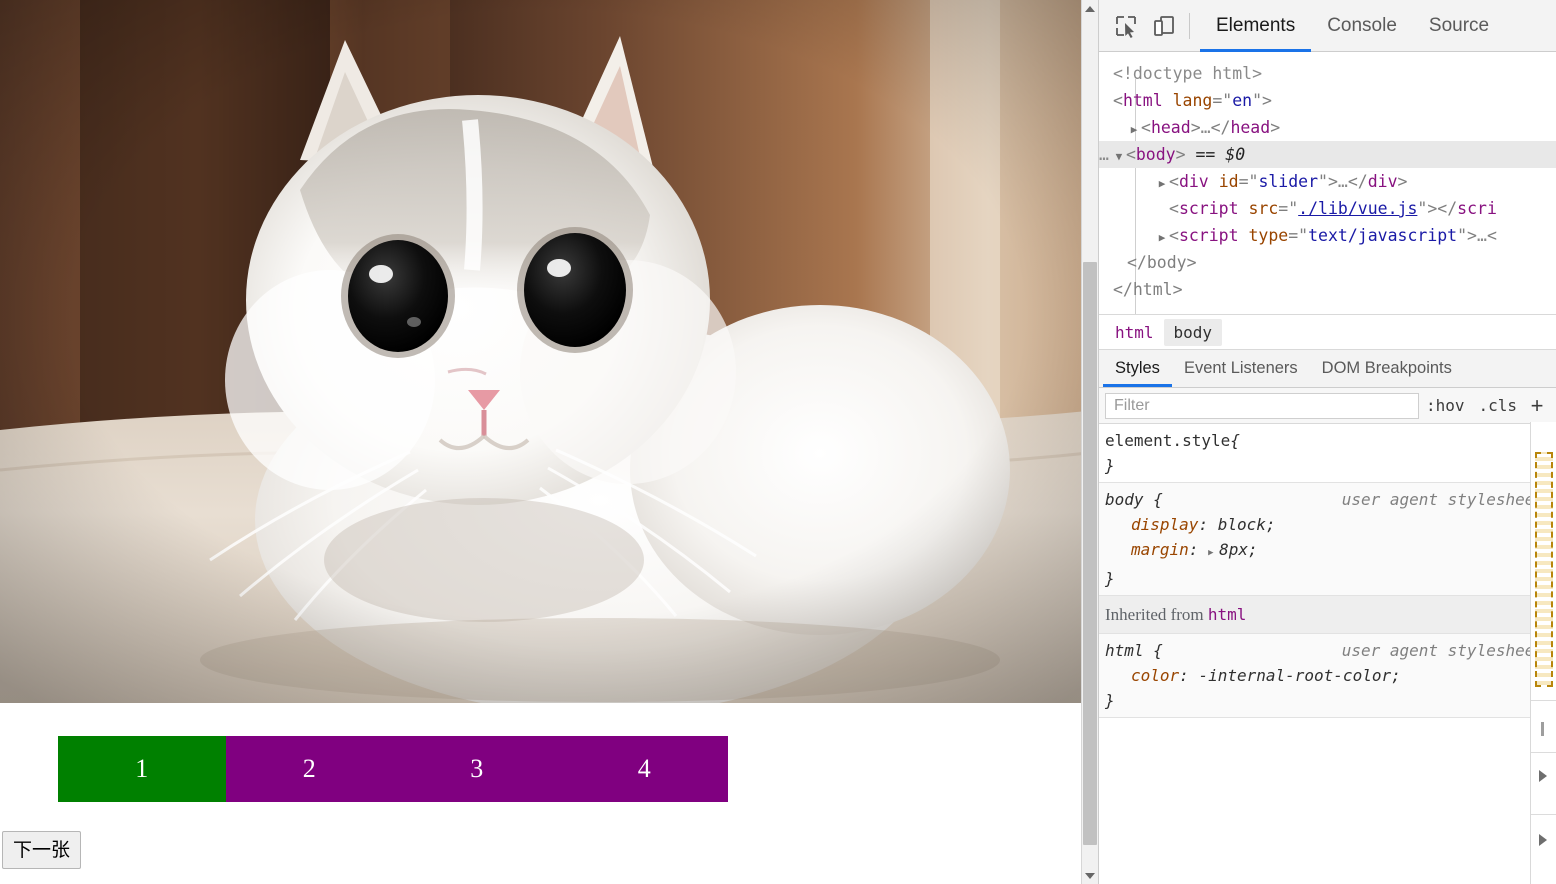 This screenshot has width=1556, height=884. What do you see at coordinates (1193, 100) in the screenshot?
I see `html-lang-attr: lang` at bounding box center [1193, 100].